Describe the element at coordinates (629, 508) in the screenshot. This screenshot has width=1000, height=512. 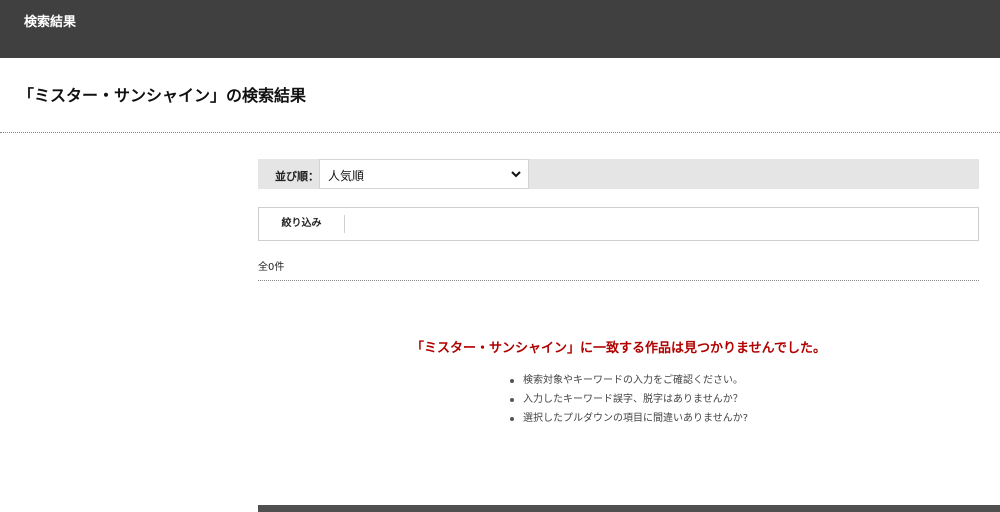
I see `footer-bar` at that location.